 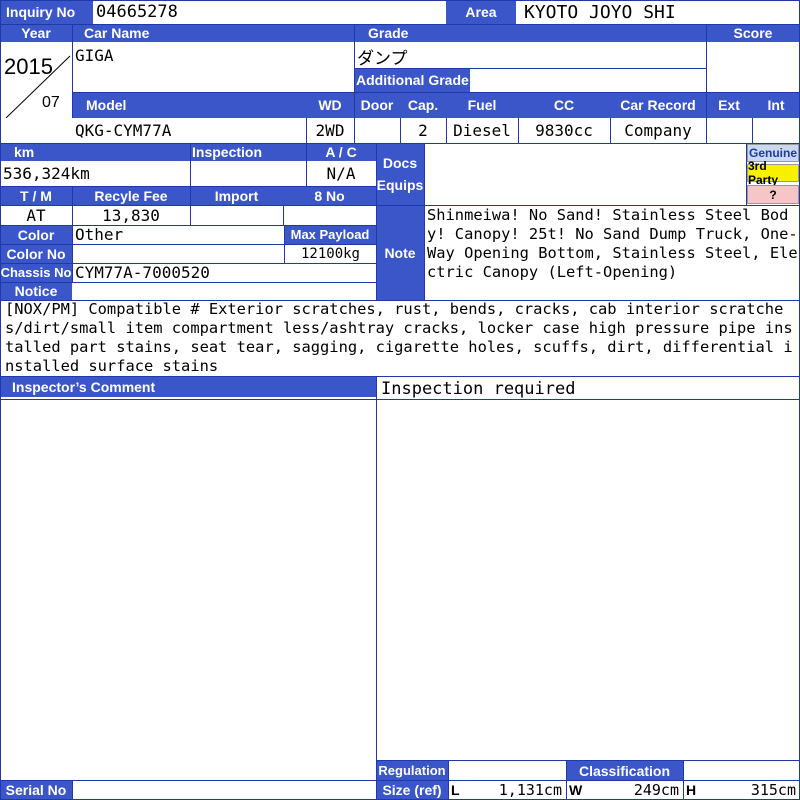 What do you see at coordinates (400, 185) in the screenshot?
I see `equips-label: Equips` at bounding box center [400, 185].